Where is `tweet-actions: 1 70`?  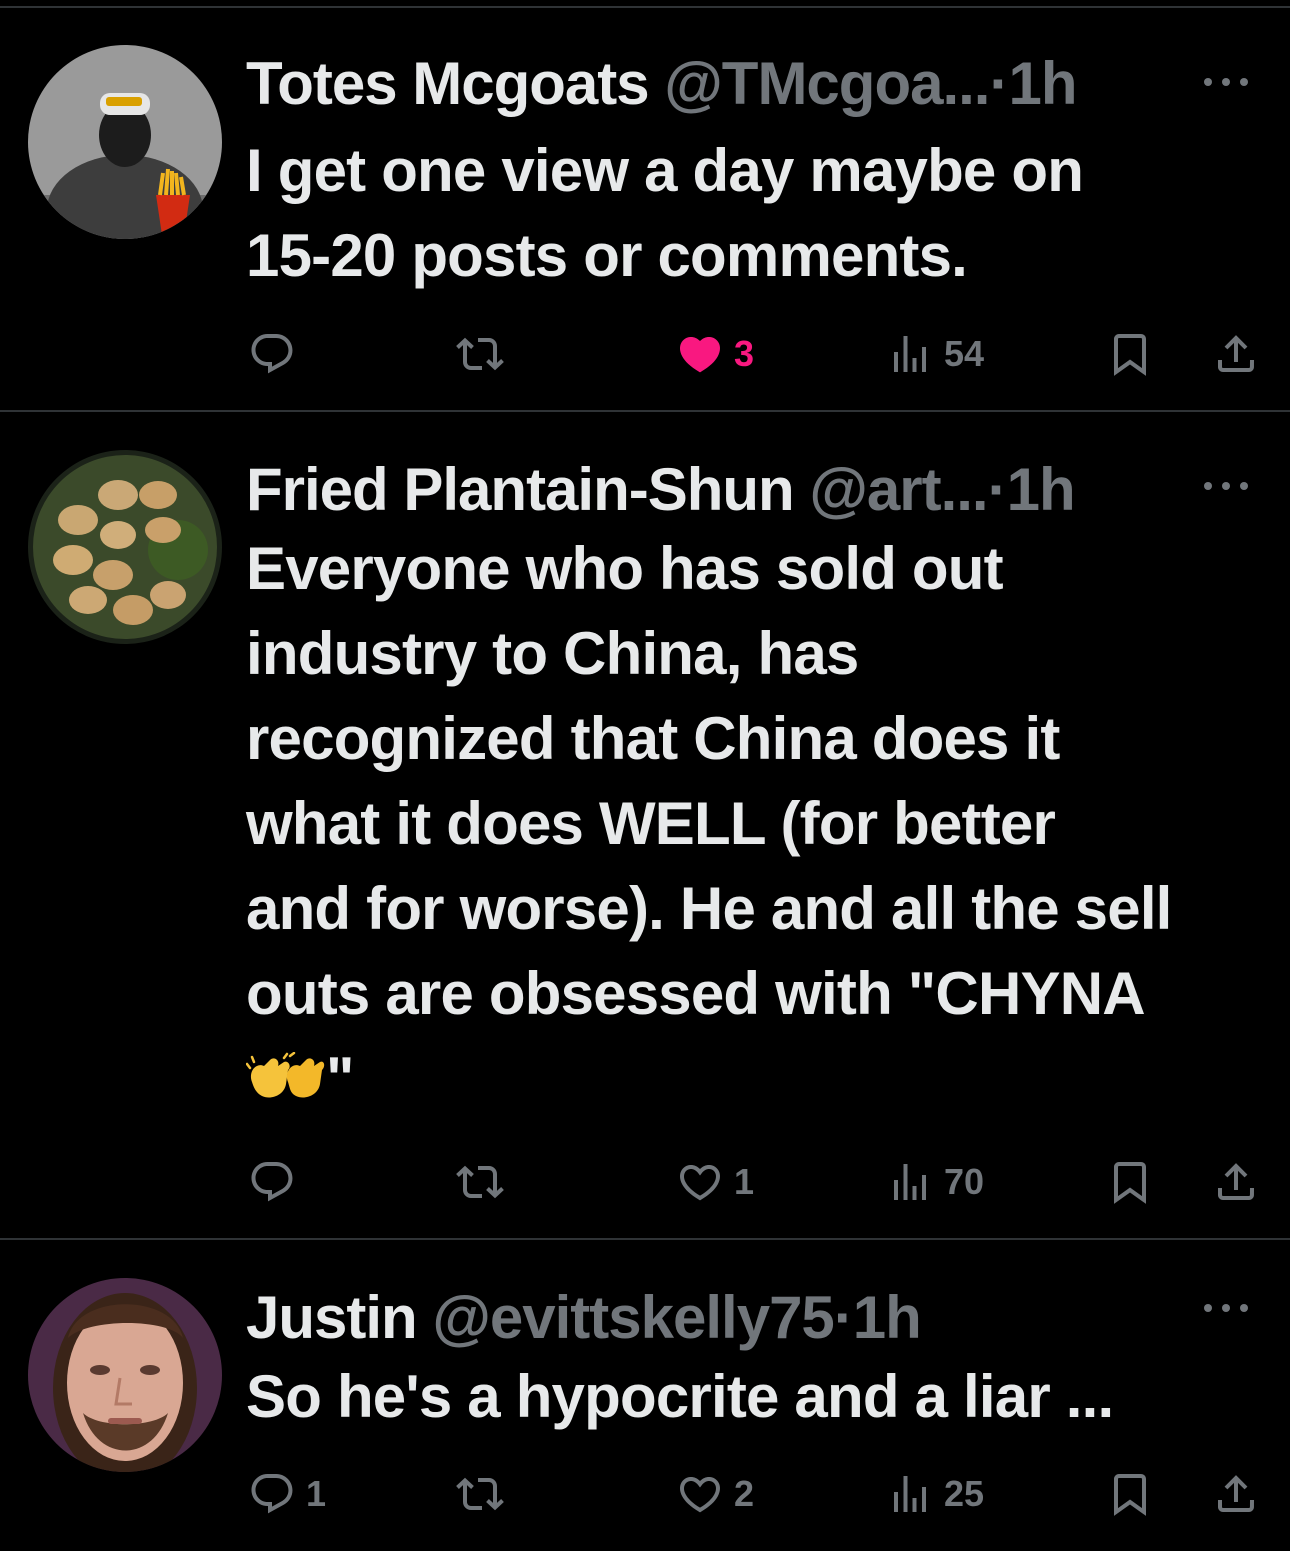 tweet-actions: 1 70 is located at coordinates (768, 1182).